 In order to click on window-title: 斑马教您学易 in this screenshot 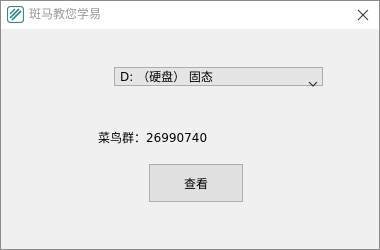, I will do `click(65, 14)`.